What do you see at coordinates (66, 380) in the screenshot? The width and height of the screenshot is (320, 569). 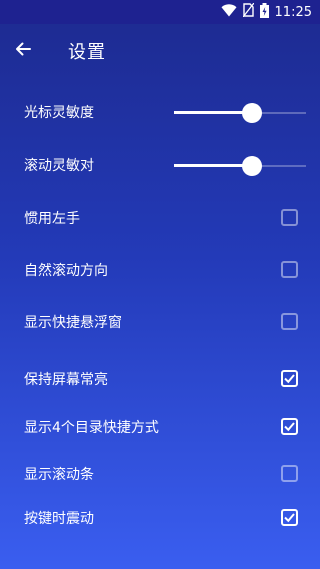 I see `setting-label: 保持屏幕常亮` at bounding box center [66, 380].